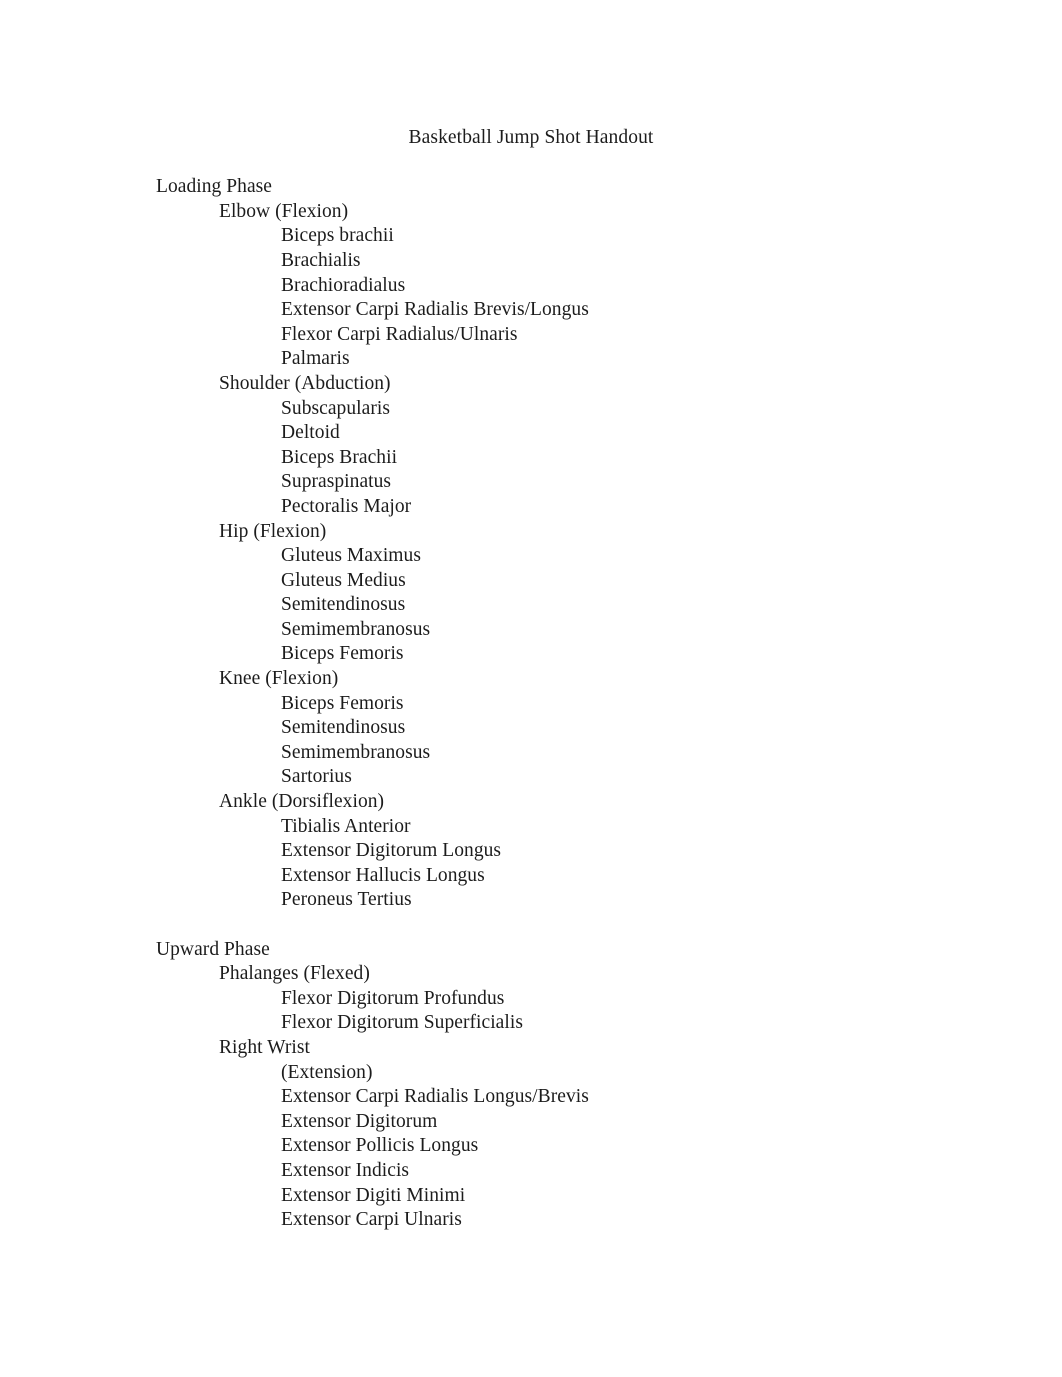  I want to click on muscle-item: Biceps Brachii, so click(339, 457).